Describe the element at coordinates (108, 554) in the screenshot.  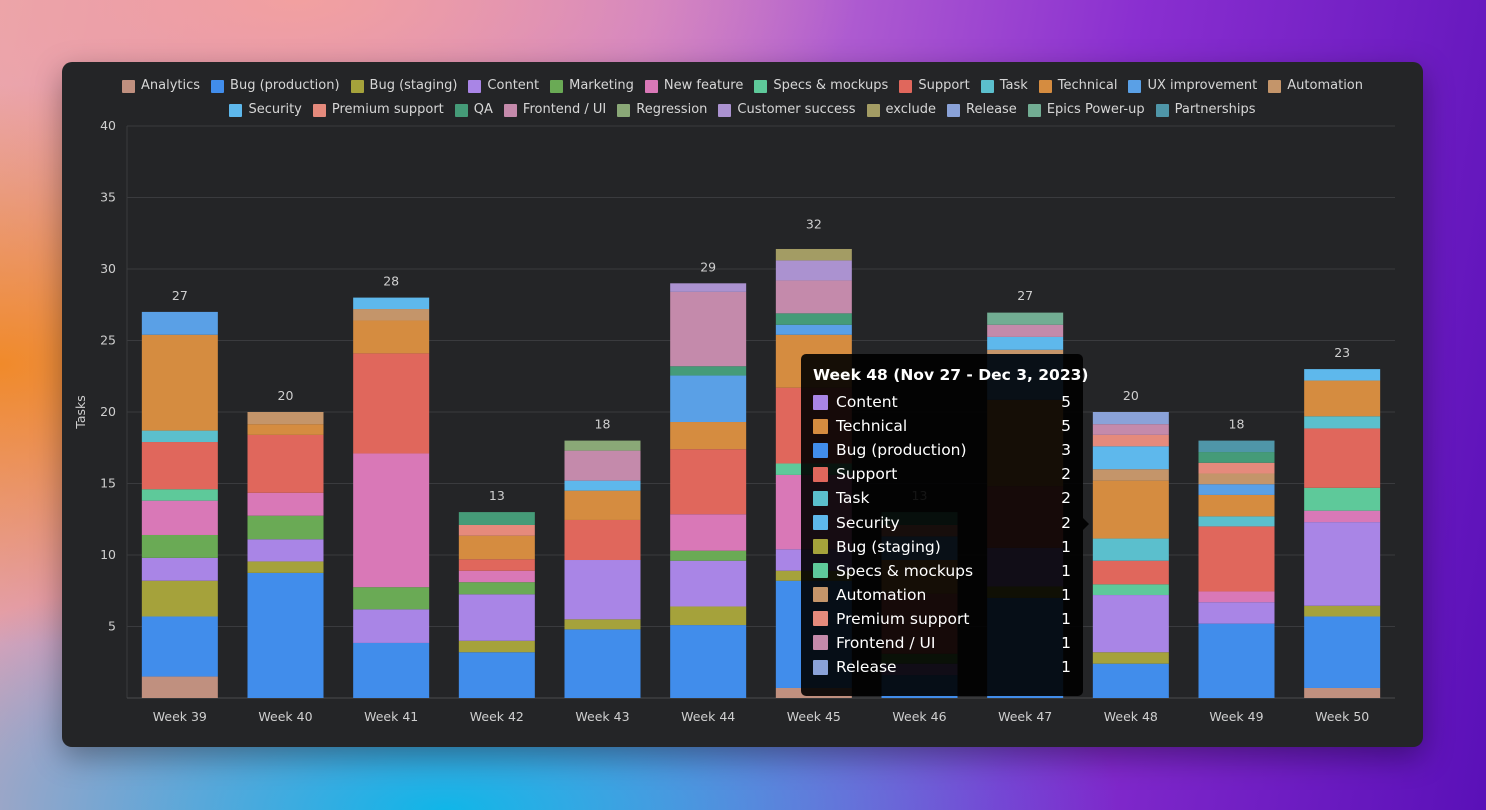
I see `y-tick-label: 10` at that location.